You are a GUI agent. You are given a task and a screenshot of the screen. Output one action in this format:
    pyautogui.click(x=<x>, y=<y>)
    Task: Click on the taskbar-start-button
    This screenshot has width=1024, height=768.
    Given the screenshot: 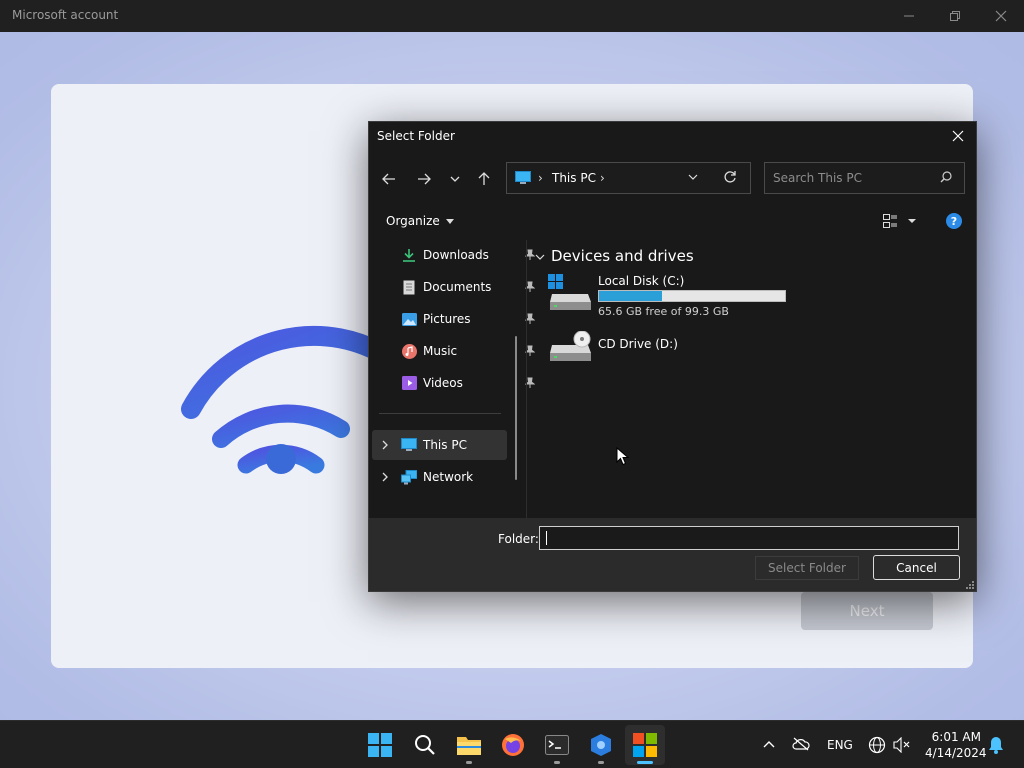 What is the action you would take?
    pyautogui.click(x=380, y=745)
    